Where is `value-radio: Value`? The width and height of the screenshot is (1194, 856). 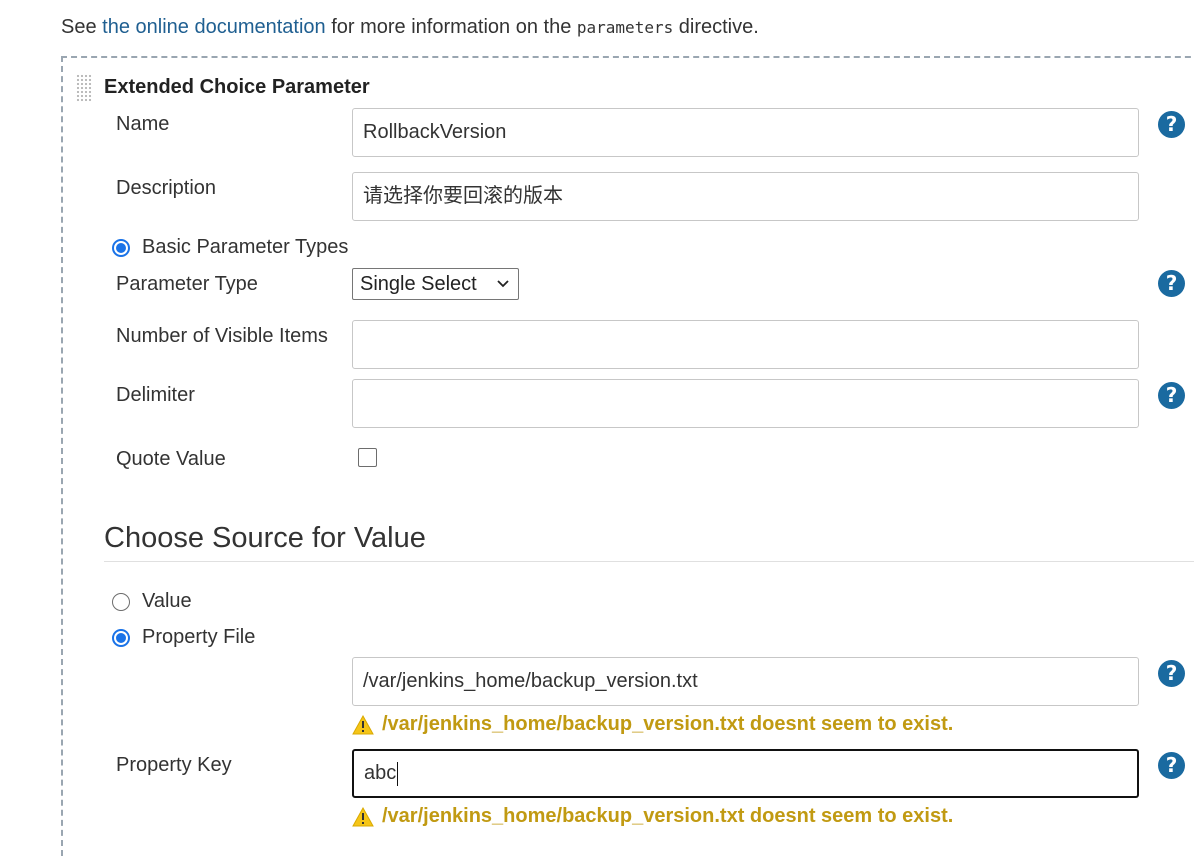
value-radio: Value is located at coordinates (152, 601).